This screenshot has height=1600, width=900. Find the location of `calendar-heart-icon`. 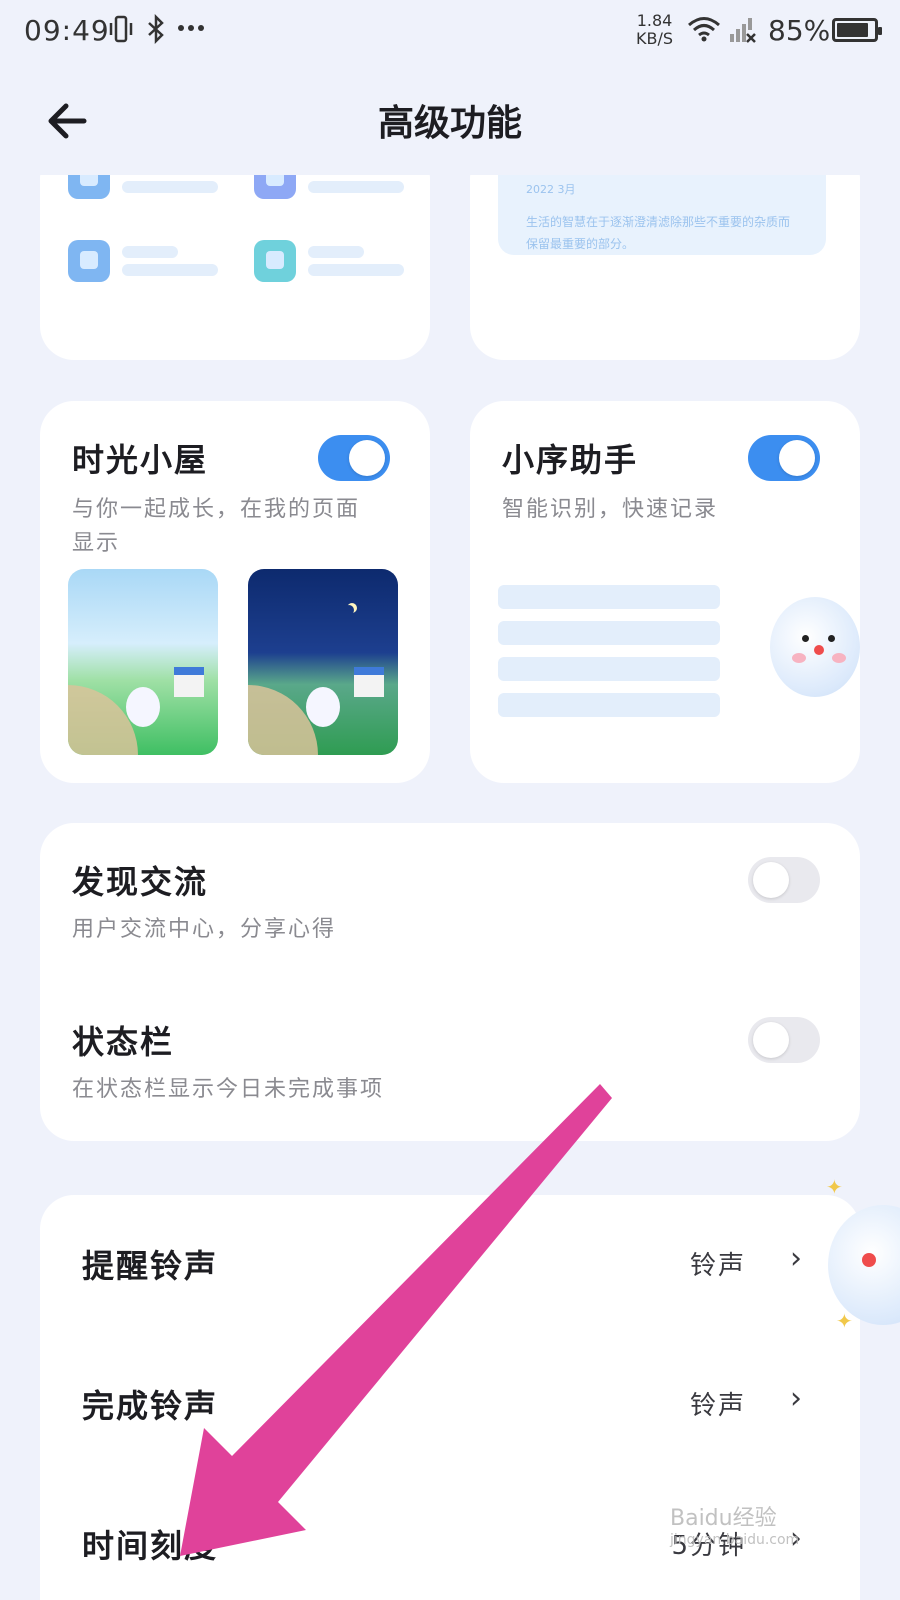

calendar-heart-icon is located at coordinates (89, 261).